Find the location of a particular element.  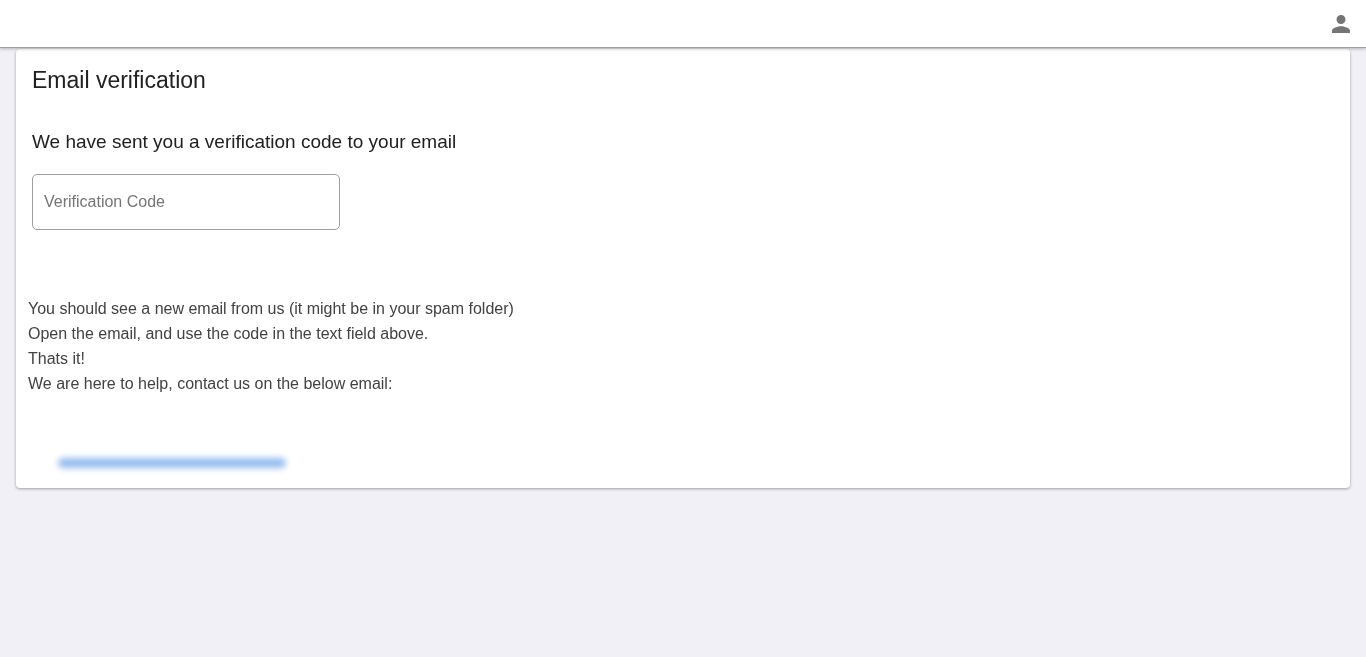

verification-code-field: Verification Code is located at coordinates (186, 202).